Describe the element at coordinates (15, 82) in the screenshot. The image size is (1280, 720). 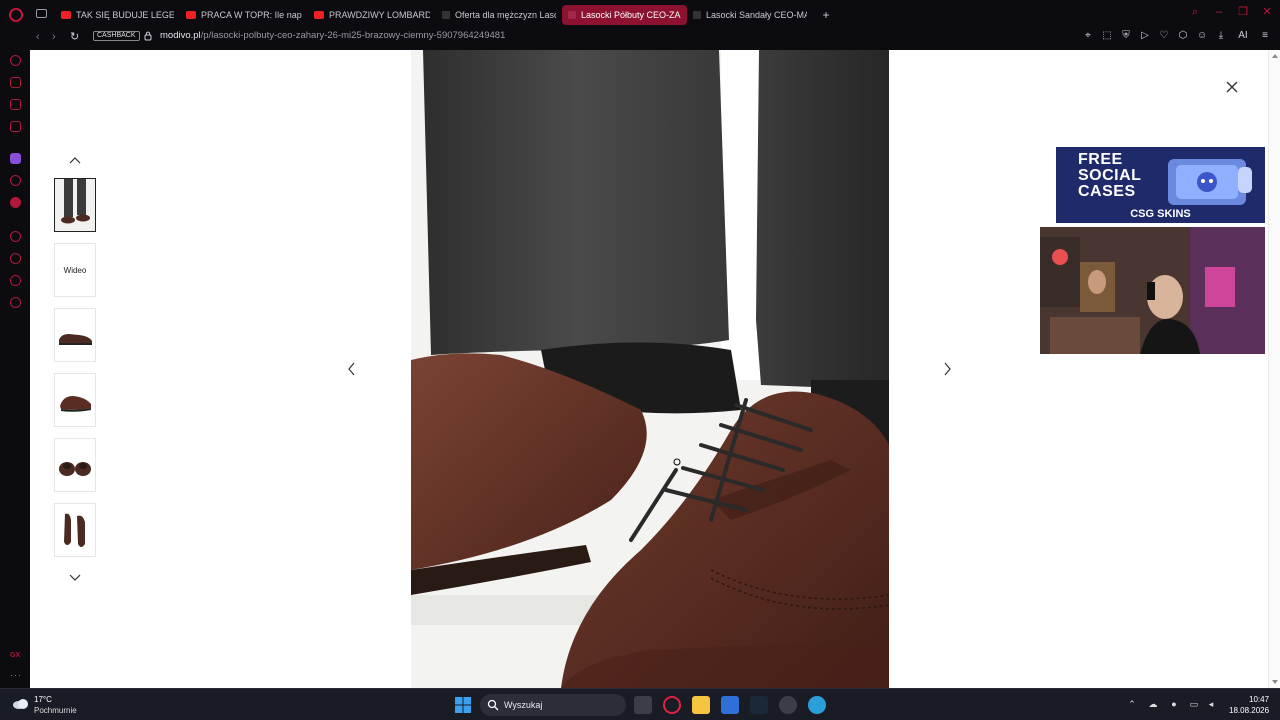
I see `shop-icon` at that location.